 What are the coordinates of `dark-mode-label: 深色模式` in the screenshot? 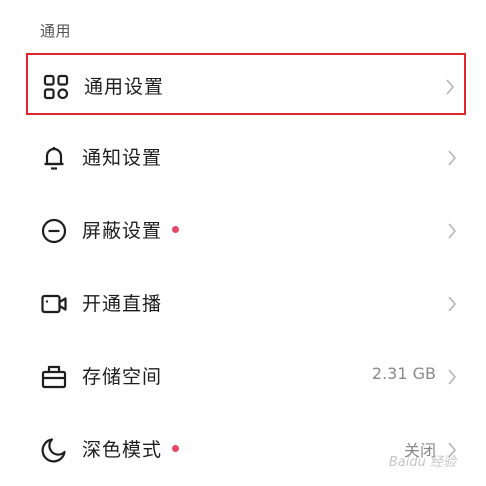 It's located at (131, 448).